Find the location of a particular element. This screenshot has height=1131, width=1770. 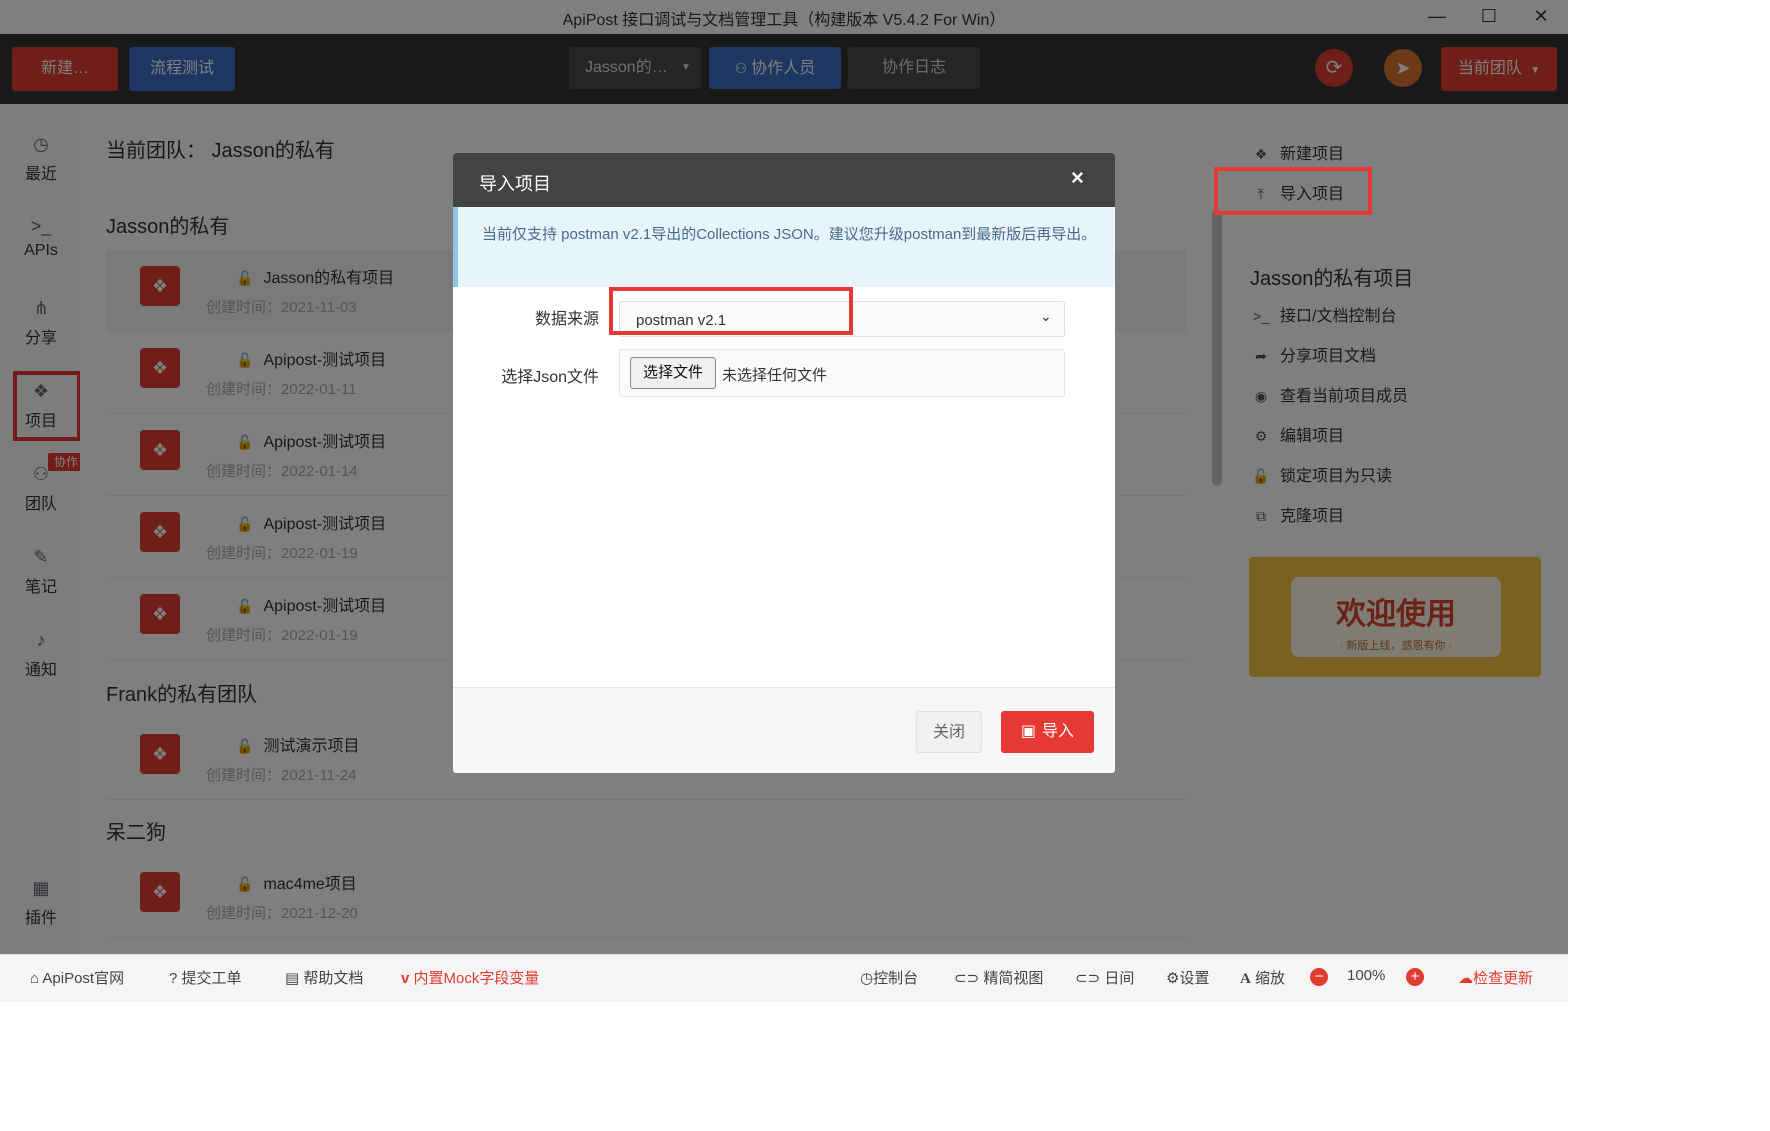

question-icon: ? is located at coordinates (173, 978).